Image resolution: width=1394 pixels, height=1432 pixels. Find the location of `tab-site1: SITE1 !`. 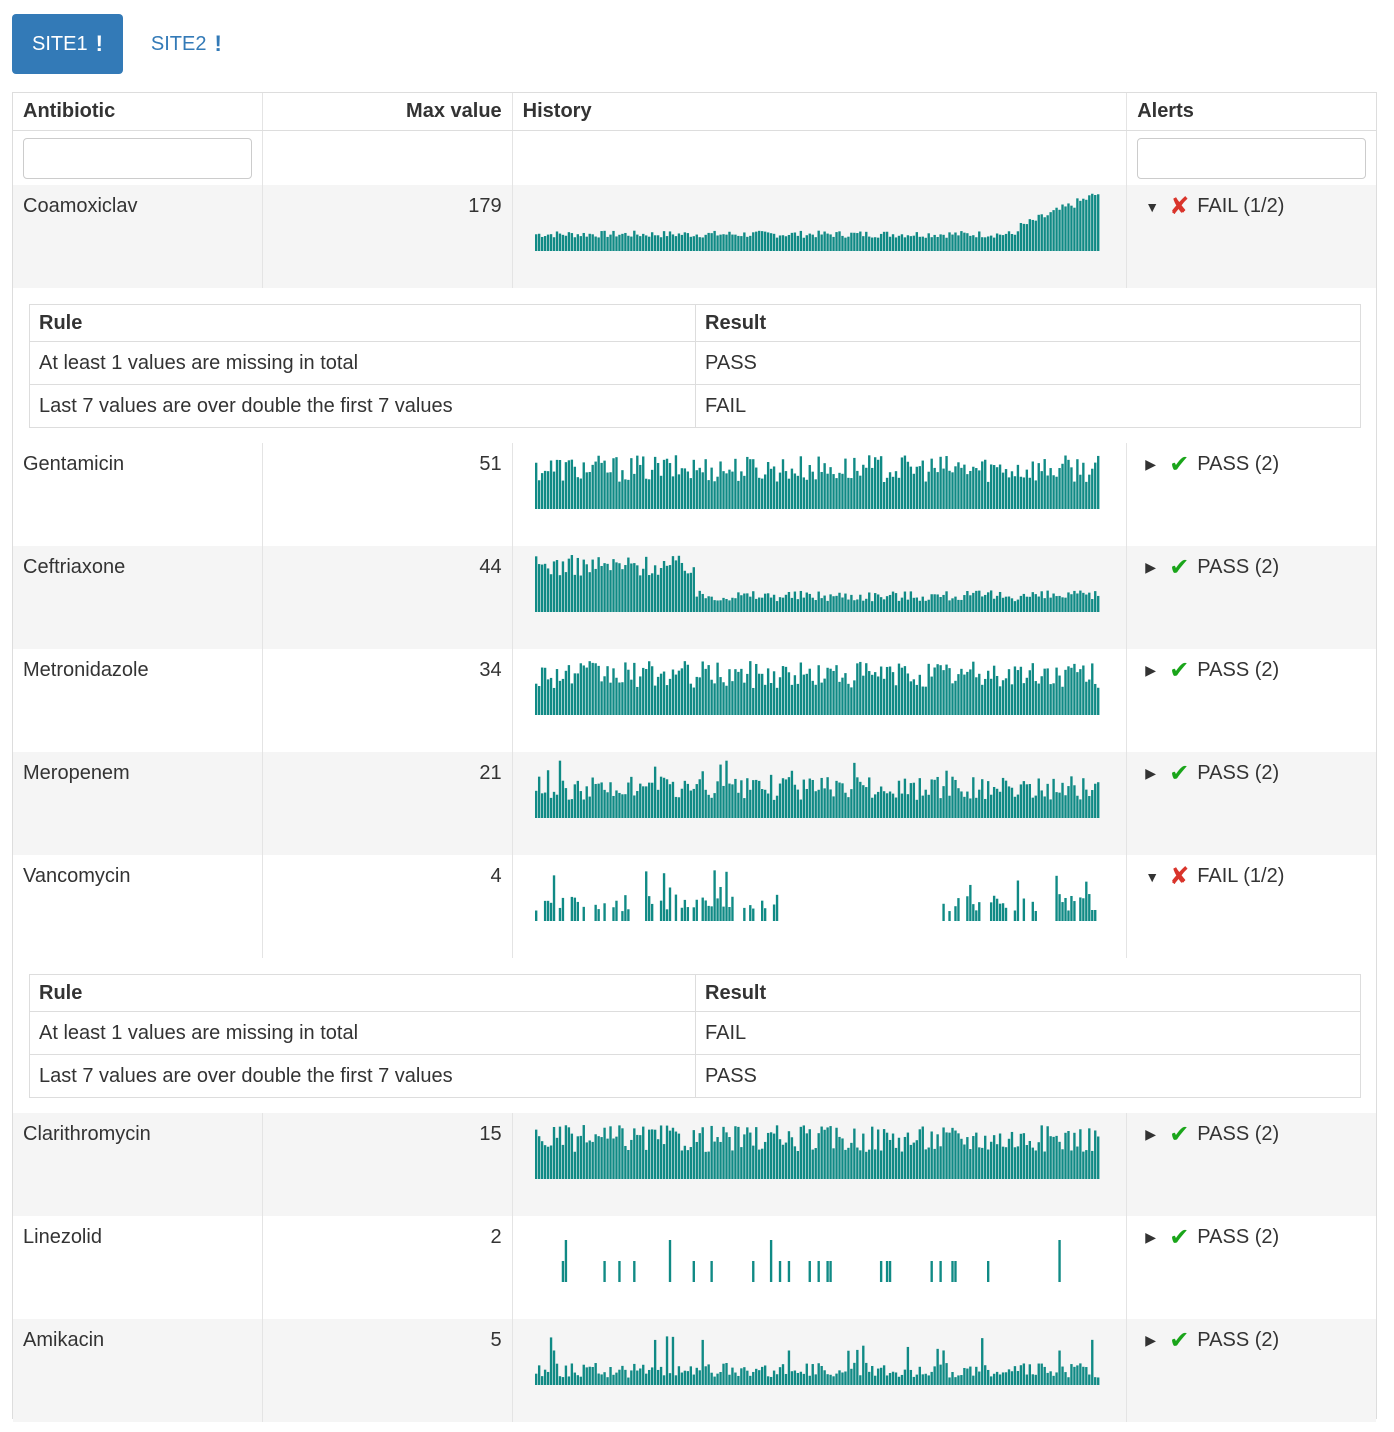

tab-site1: SITE1 ! is located at coordinates (67, 44).